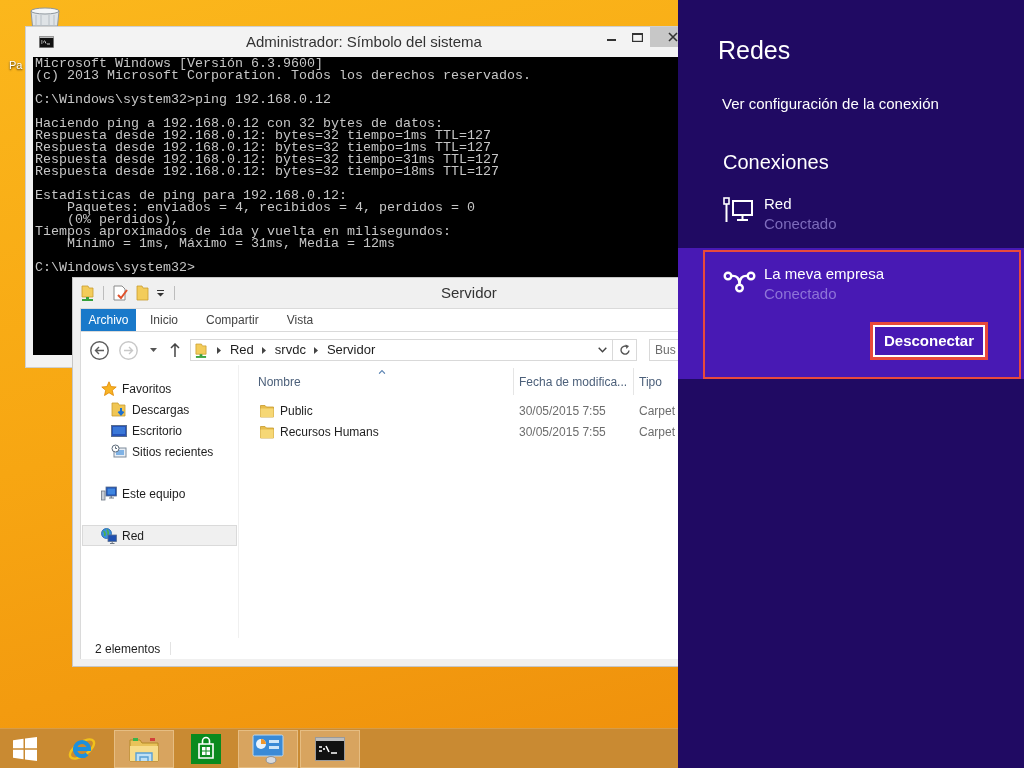  I want to click on refresh-button, so click(625, 350).